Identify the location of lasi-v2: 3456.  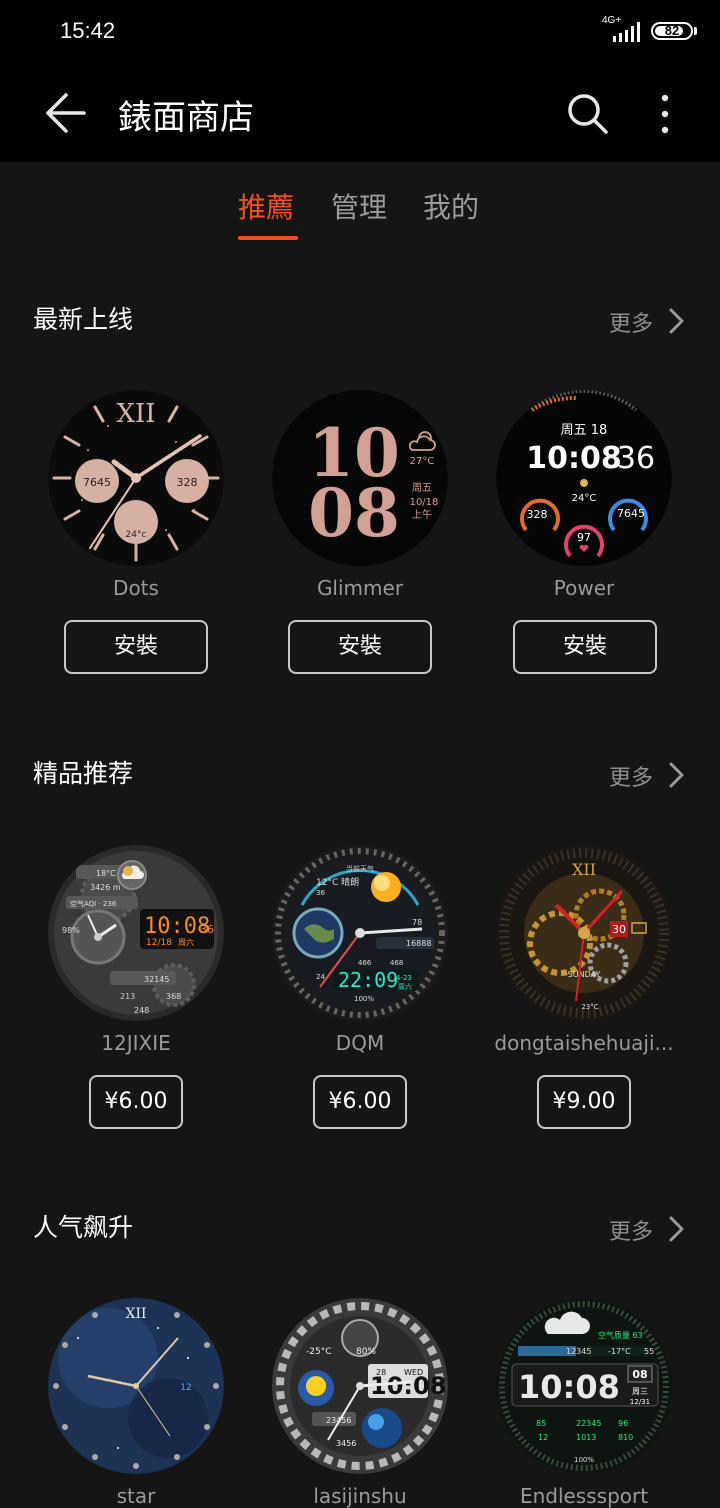
(346, 1443).